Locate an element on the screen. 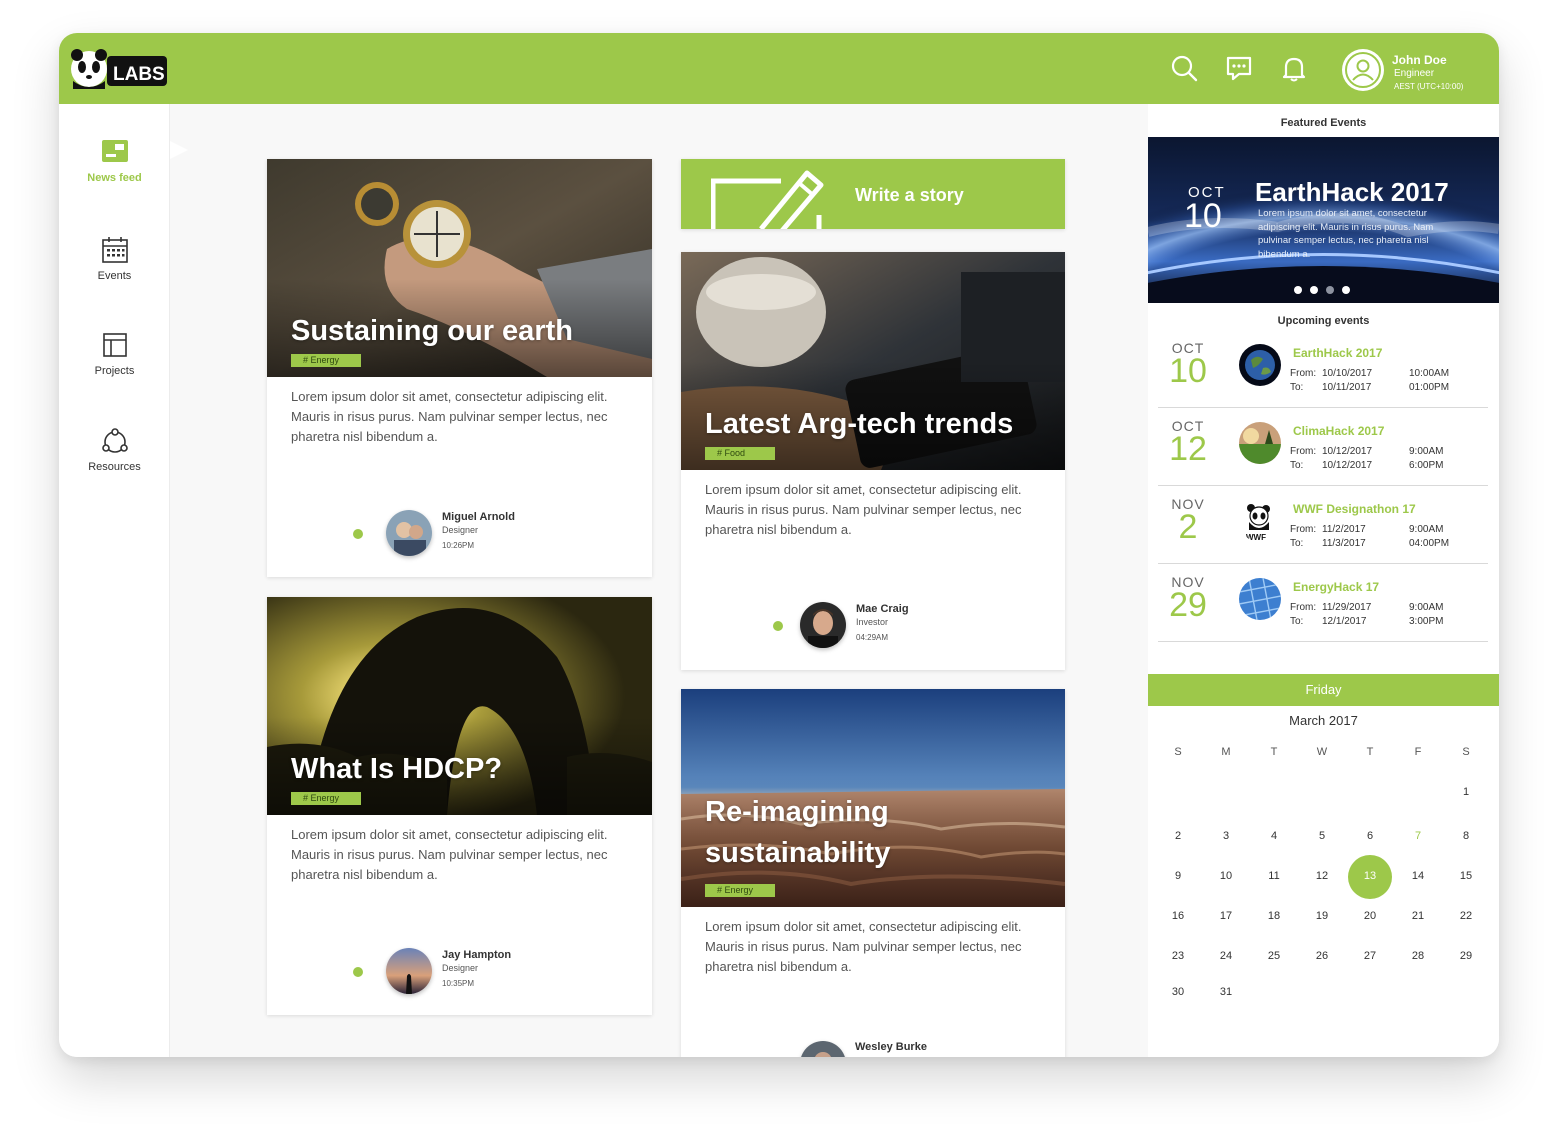 Image resolution: width=1558 pixels, height=1142 pixels. event-title: EarthHack 2017 is located at coordinates (1338, 353).